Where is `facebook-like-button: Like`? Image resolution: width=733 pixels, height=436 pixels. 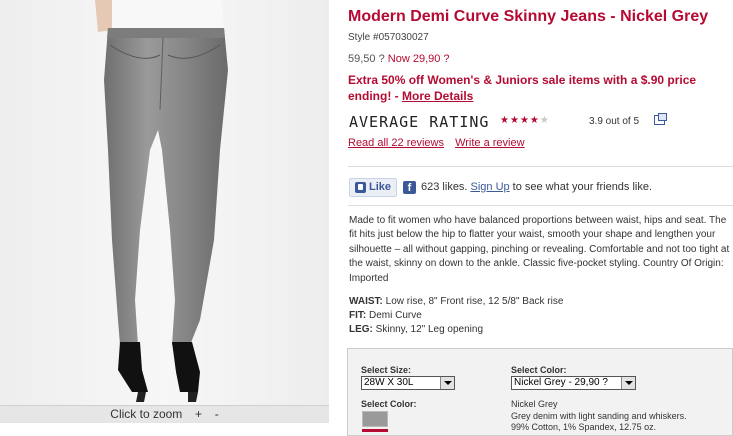
facebook-like-button: Like is located at coordinates (373, 187).